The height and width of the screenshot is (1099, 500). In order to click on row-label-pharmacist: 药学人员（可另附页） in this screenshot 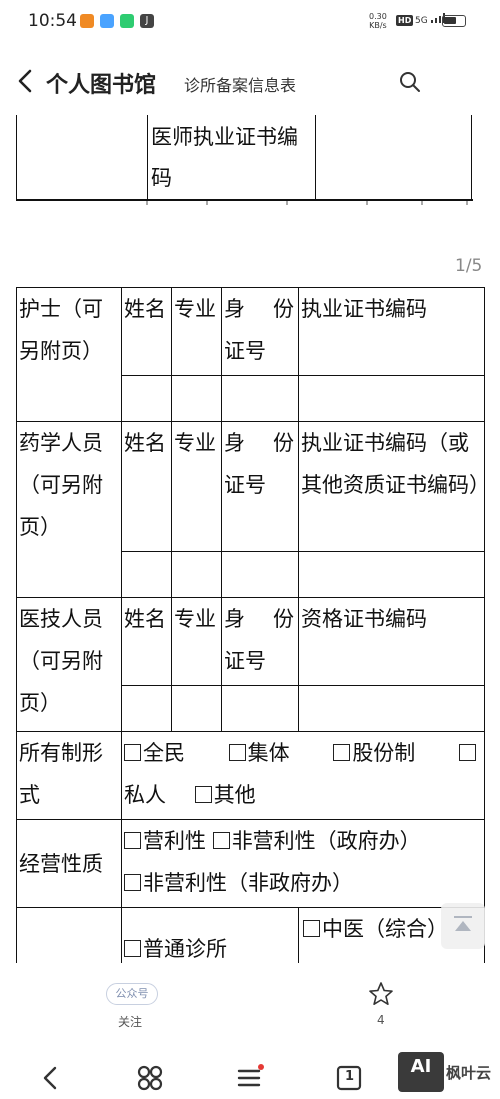, I will do `click(69, 509)`.